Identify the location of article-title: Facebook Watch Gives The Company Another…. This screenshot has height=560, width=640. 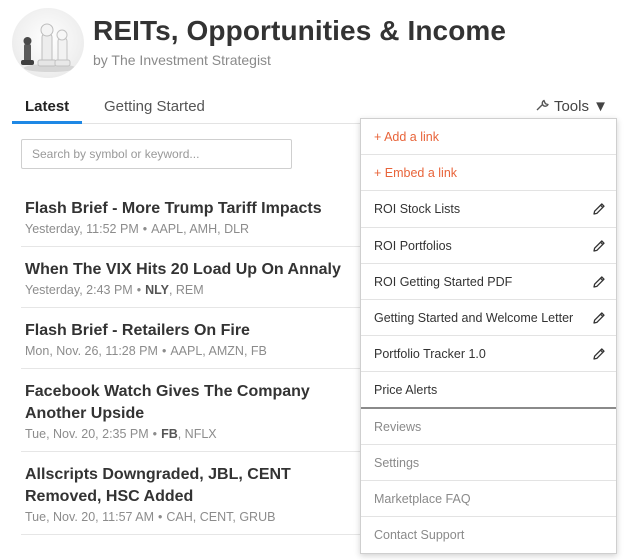
(195, 403).